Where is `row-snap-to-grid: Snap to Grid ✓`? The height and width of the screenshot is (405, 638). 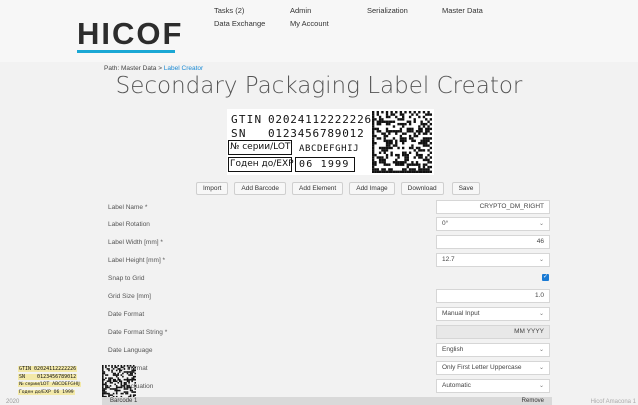 row-snap-to-grid: Snap to Grid ✓ is located at coordinates (329, 279).